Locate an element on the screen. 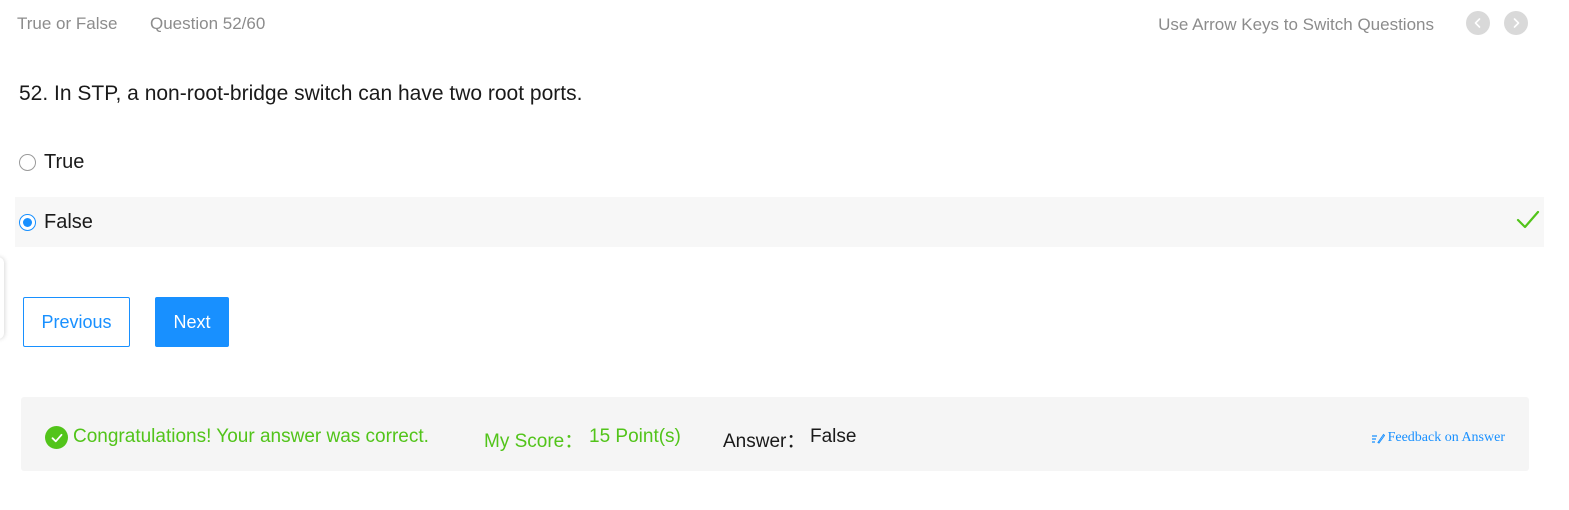 The height and width of the screenshot is (510, 1569). option-label-false: False is located at coordinates (68, 221).